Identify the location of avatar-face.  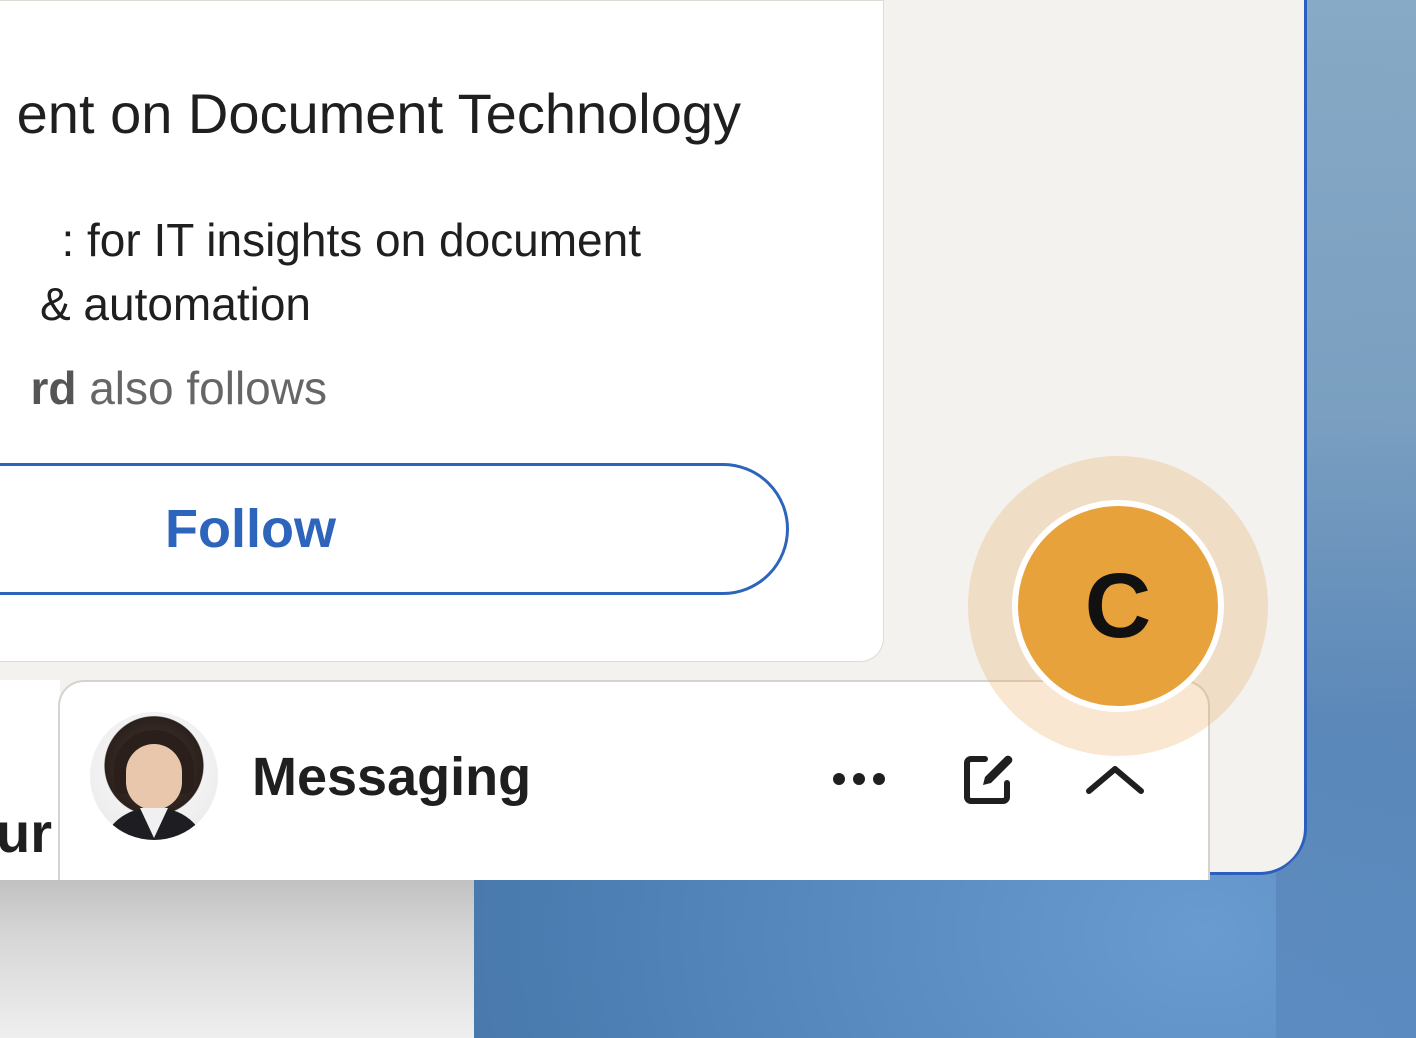
(154, 777).